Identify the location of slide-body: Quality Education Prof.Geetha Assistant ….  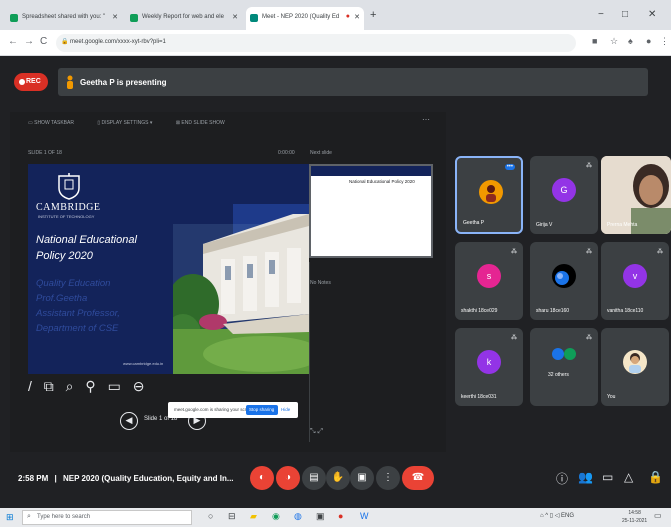
(106, 306).